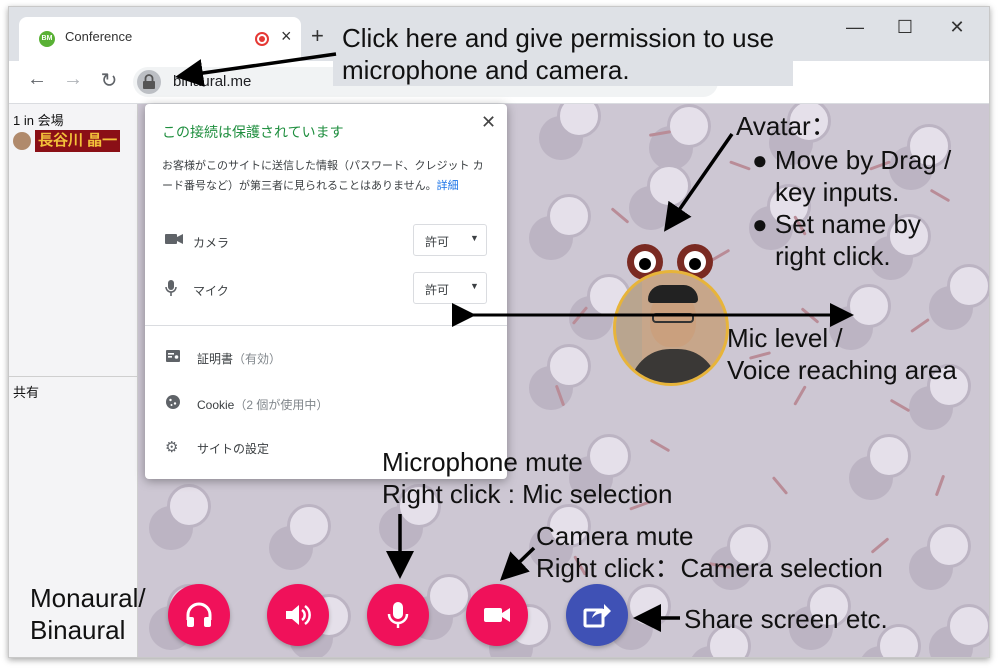  Describe the element at coordinates (257, 359) in the screenshot. I see `certificate-status: （有効）` at that location.